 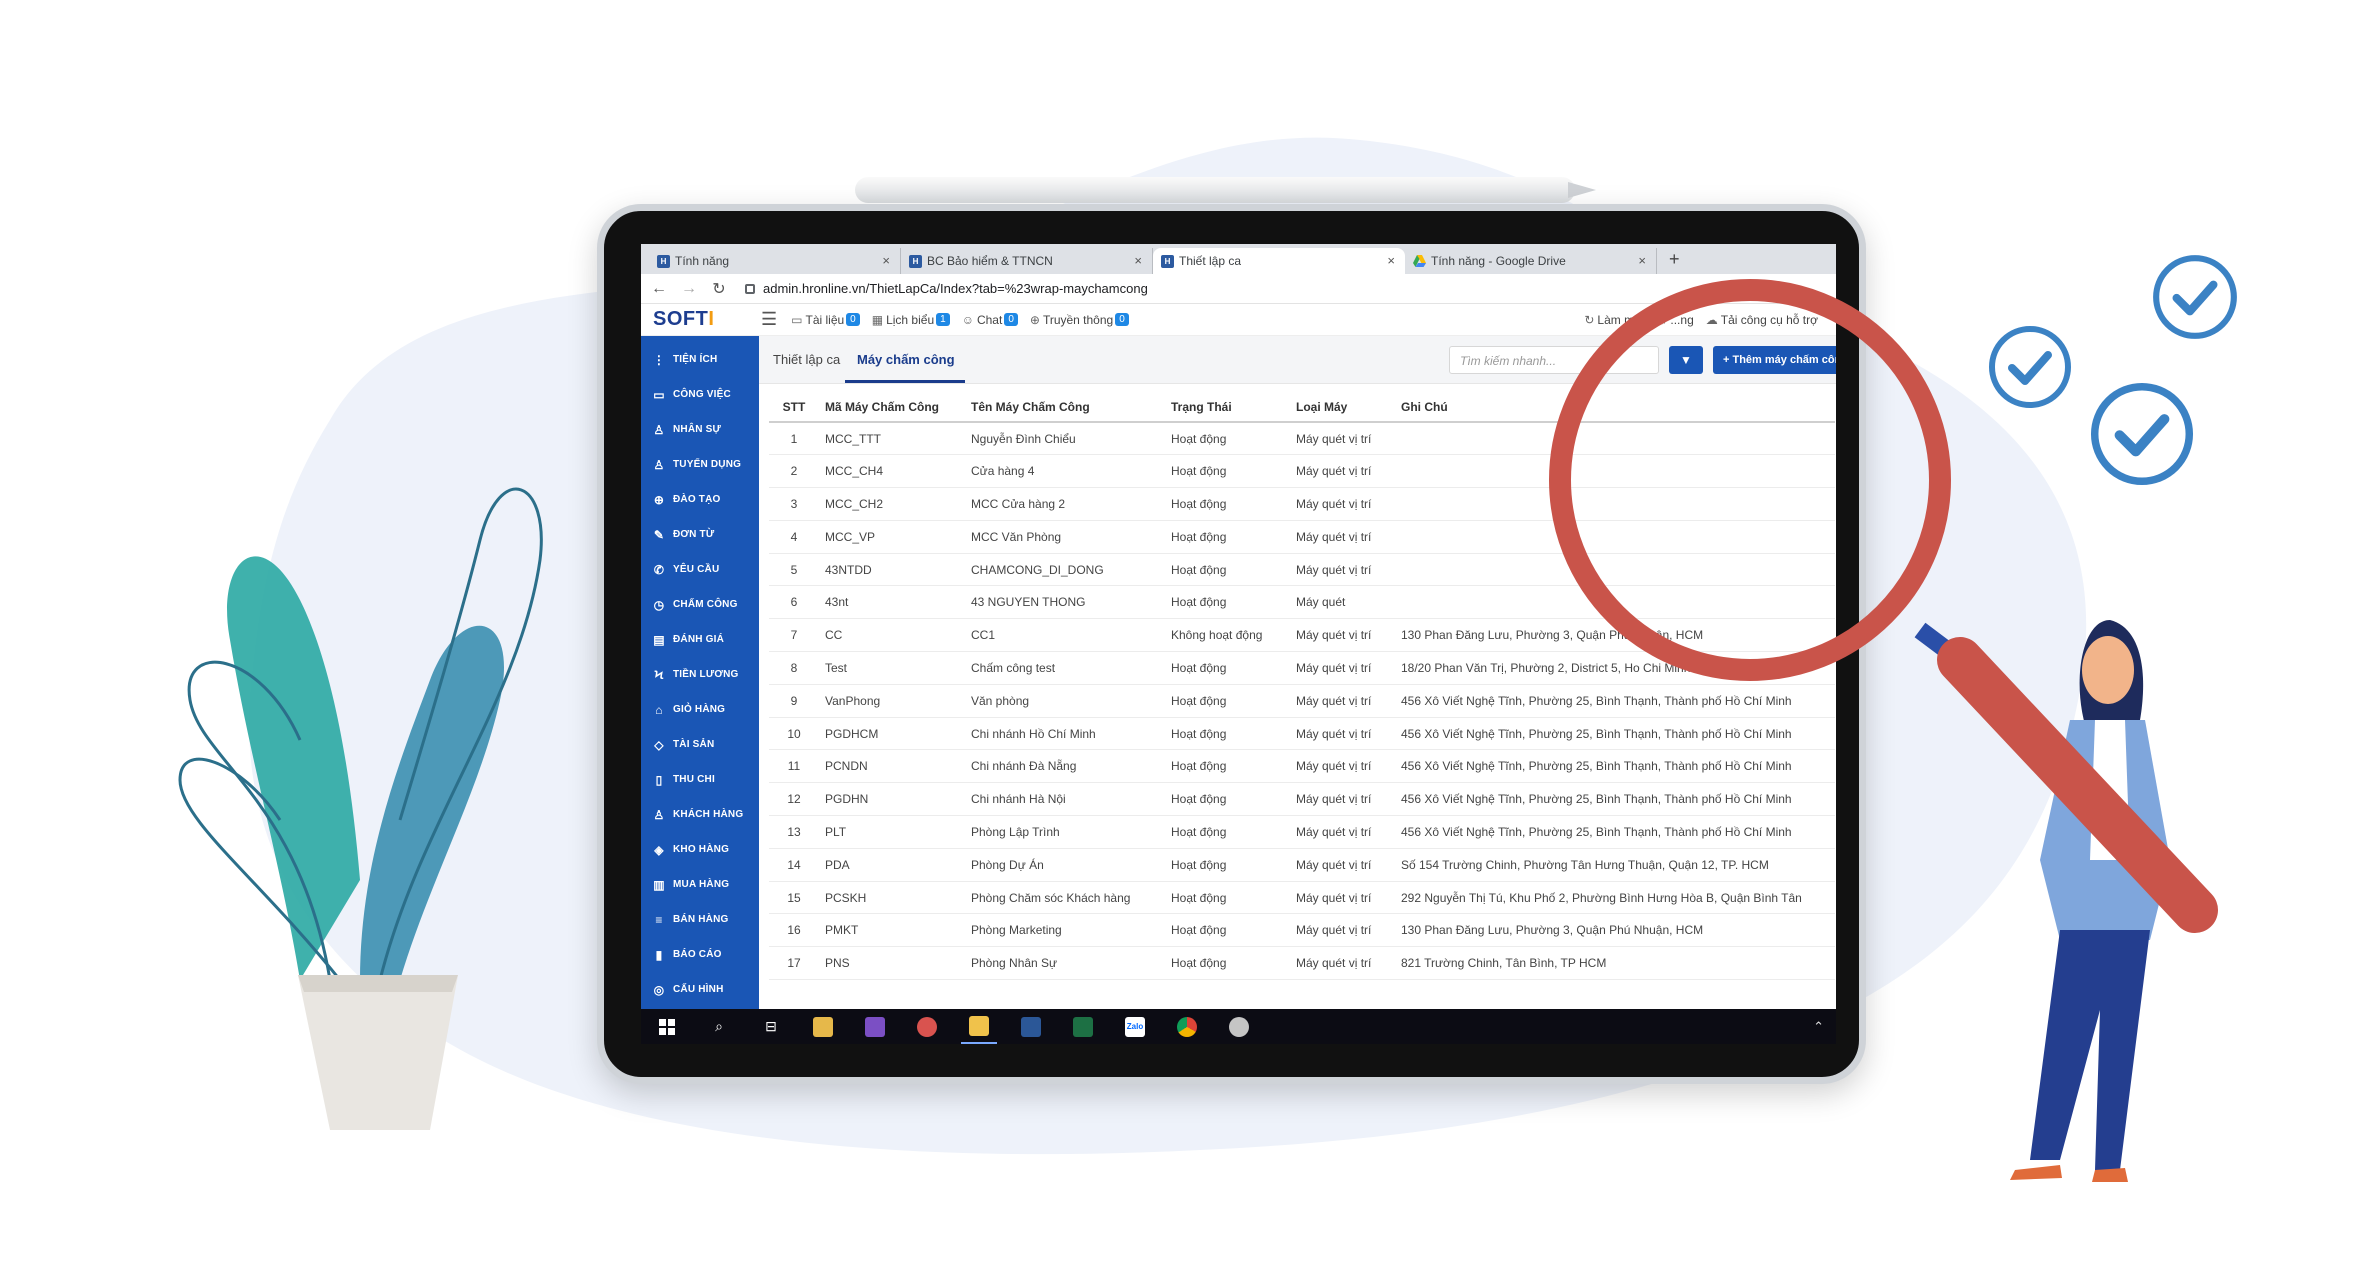 What do you see at coordinates (700, 499) in the screenshot?
I see `sidebar-item-dao-tao: ⊕ Đào tạo` at bounding box center [700, 499].